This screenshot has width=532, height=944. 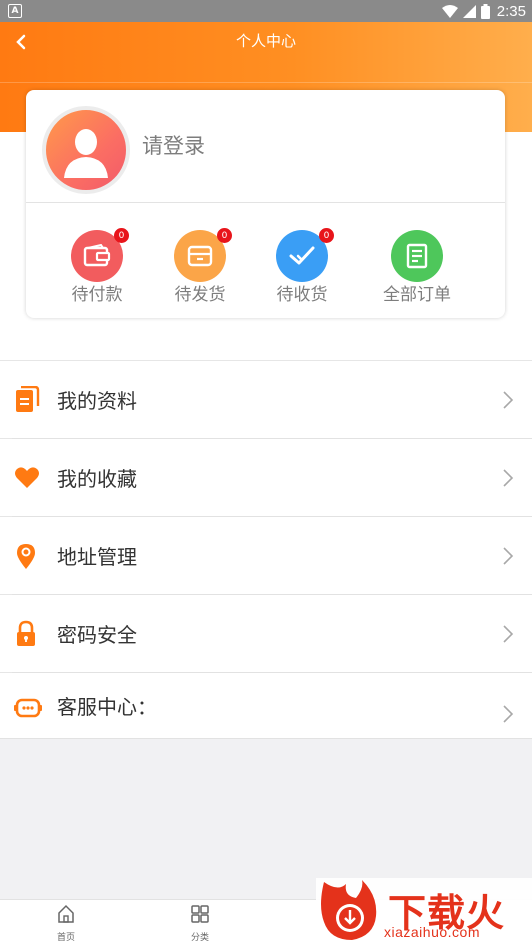 I want to click on tab-label: 分类, so click(x=199, y=938).